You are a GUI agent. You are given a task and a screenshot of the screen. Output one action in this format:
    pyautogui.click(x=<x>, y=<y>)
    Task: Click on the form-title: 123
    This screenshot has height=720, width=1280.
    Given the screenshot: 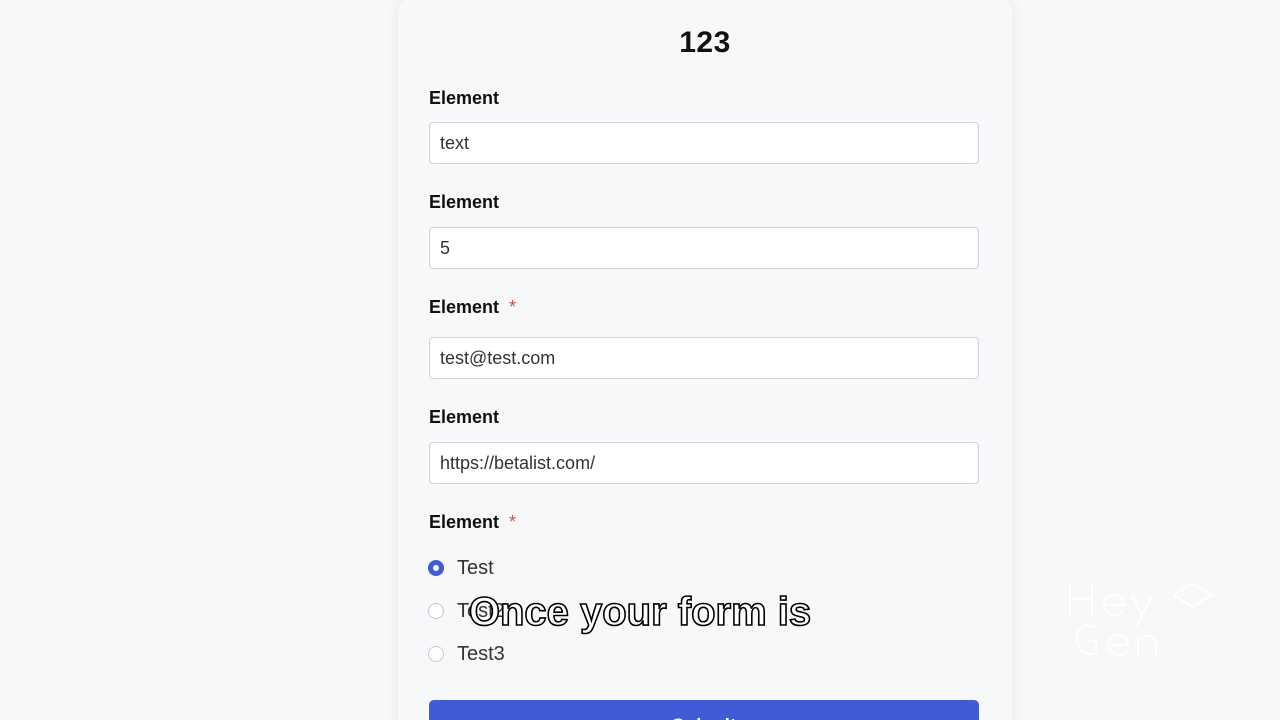 What is the action you would take?
    pyautogui.click(x=705, y=42)
    